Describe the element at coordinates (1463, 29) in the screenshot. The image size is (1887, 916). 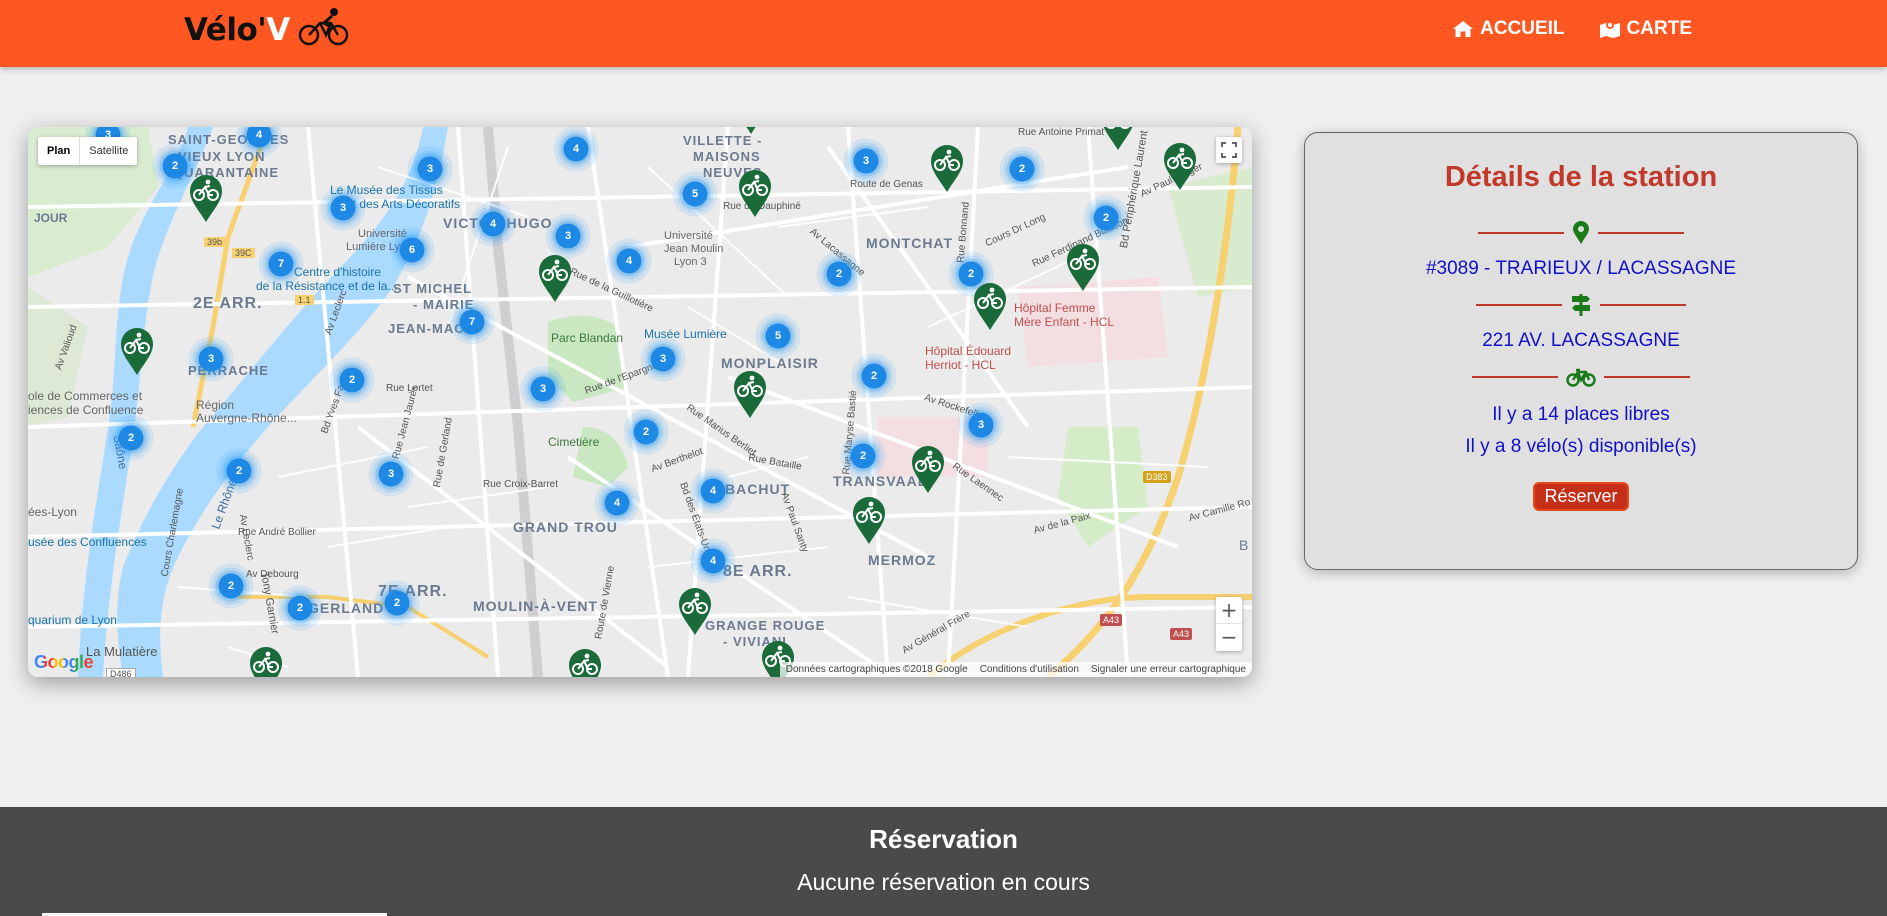
I see `home-icon` at that location.